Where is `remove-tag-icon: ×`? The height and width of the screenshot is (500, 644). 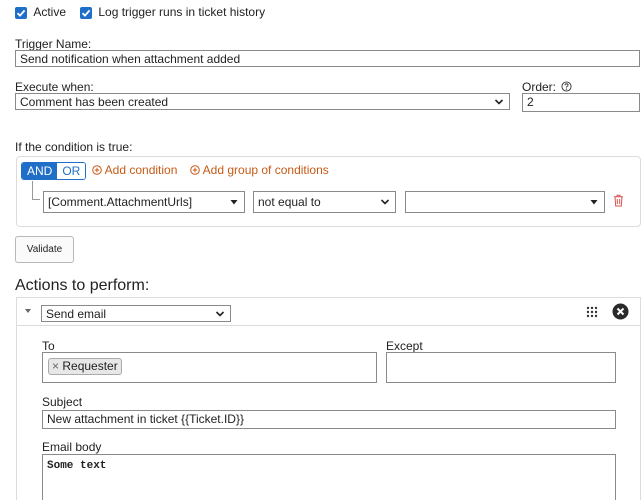
remove-tag-icon: × is located at coordinates (55, 366).